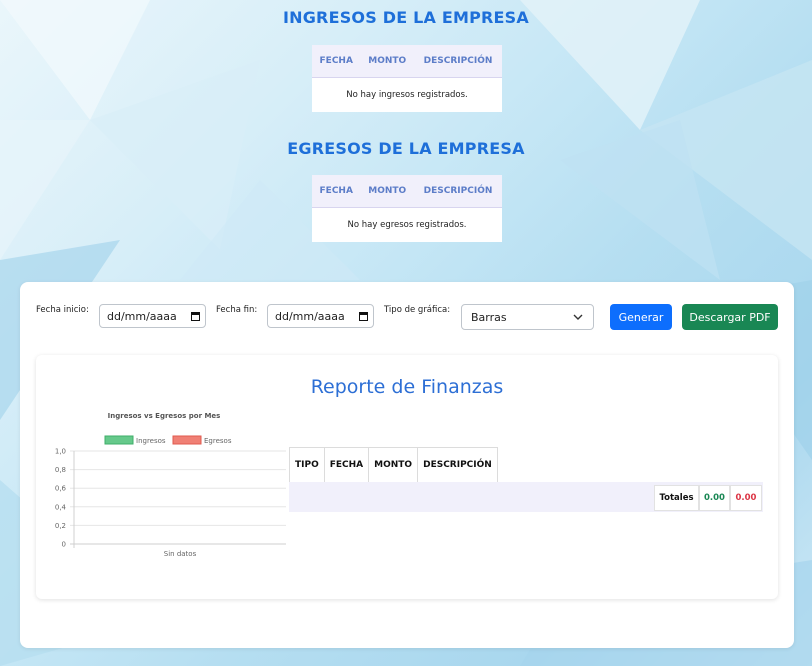  Describe the element at coordinates (60, 470) in the screenshot. I see `y-tick-label: 0,8` at that location.